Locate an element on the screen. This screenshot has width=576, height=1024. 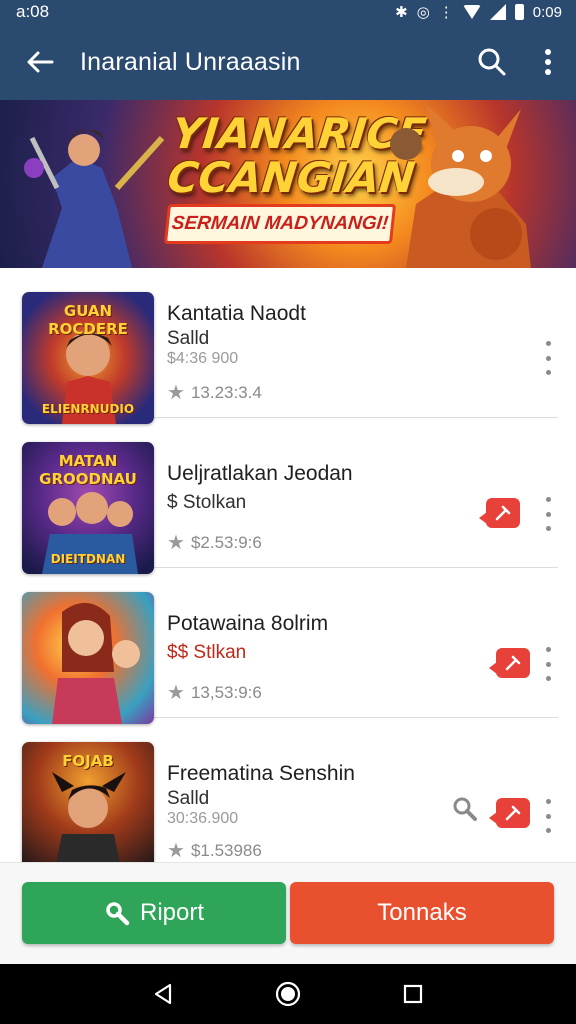
back-arrow-icon is located at coordinates (40, 62).